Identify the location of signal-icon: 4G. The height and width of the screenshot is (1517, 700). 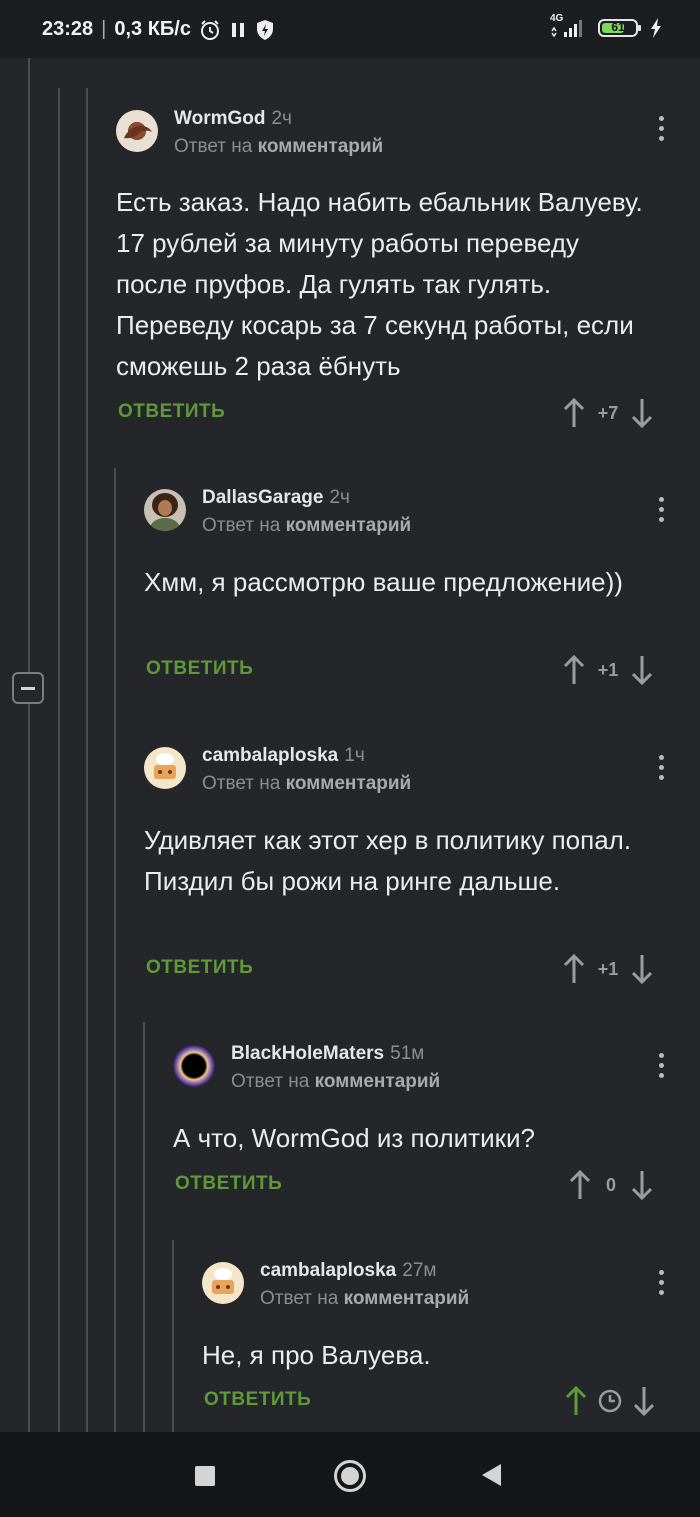
(568, 26).